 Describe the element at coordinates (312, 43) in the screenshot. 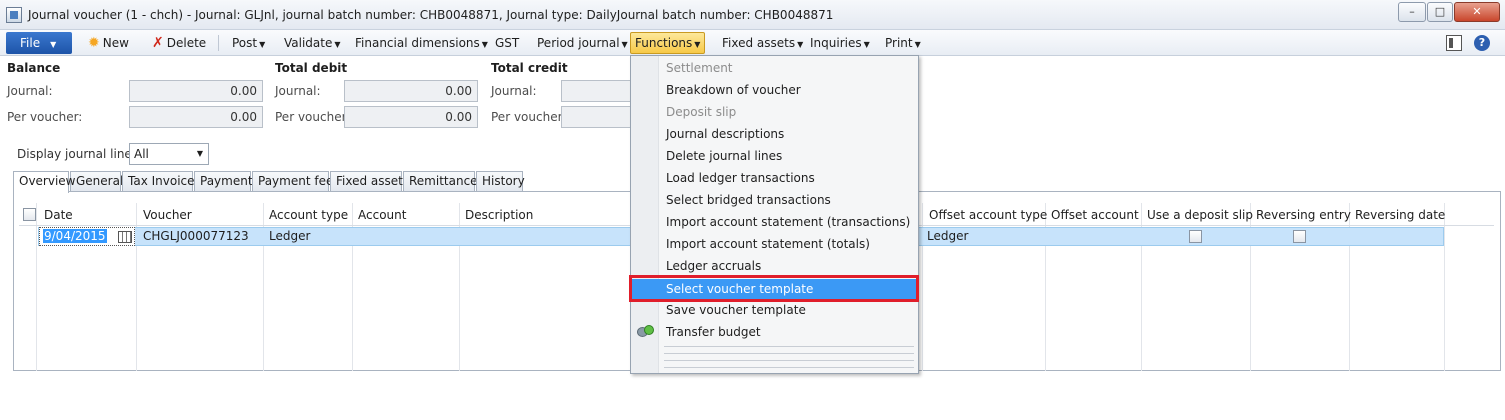

I see `validate-menu-button: Validate ▼` at that location.